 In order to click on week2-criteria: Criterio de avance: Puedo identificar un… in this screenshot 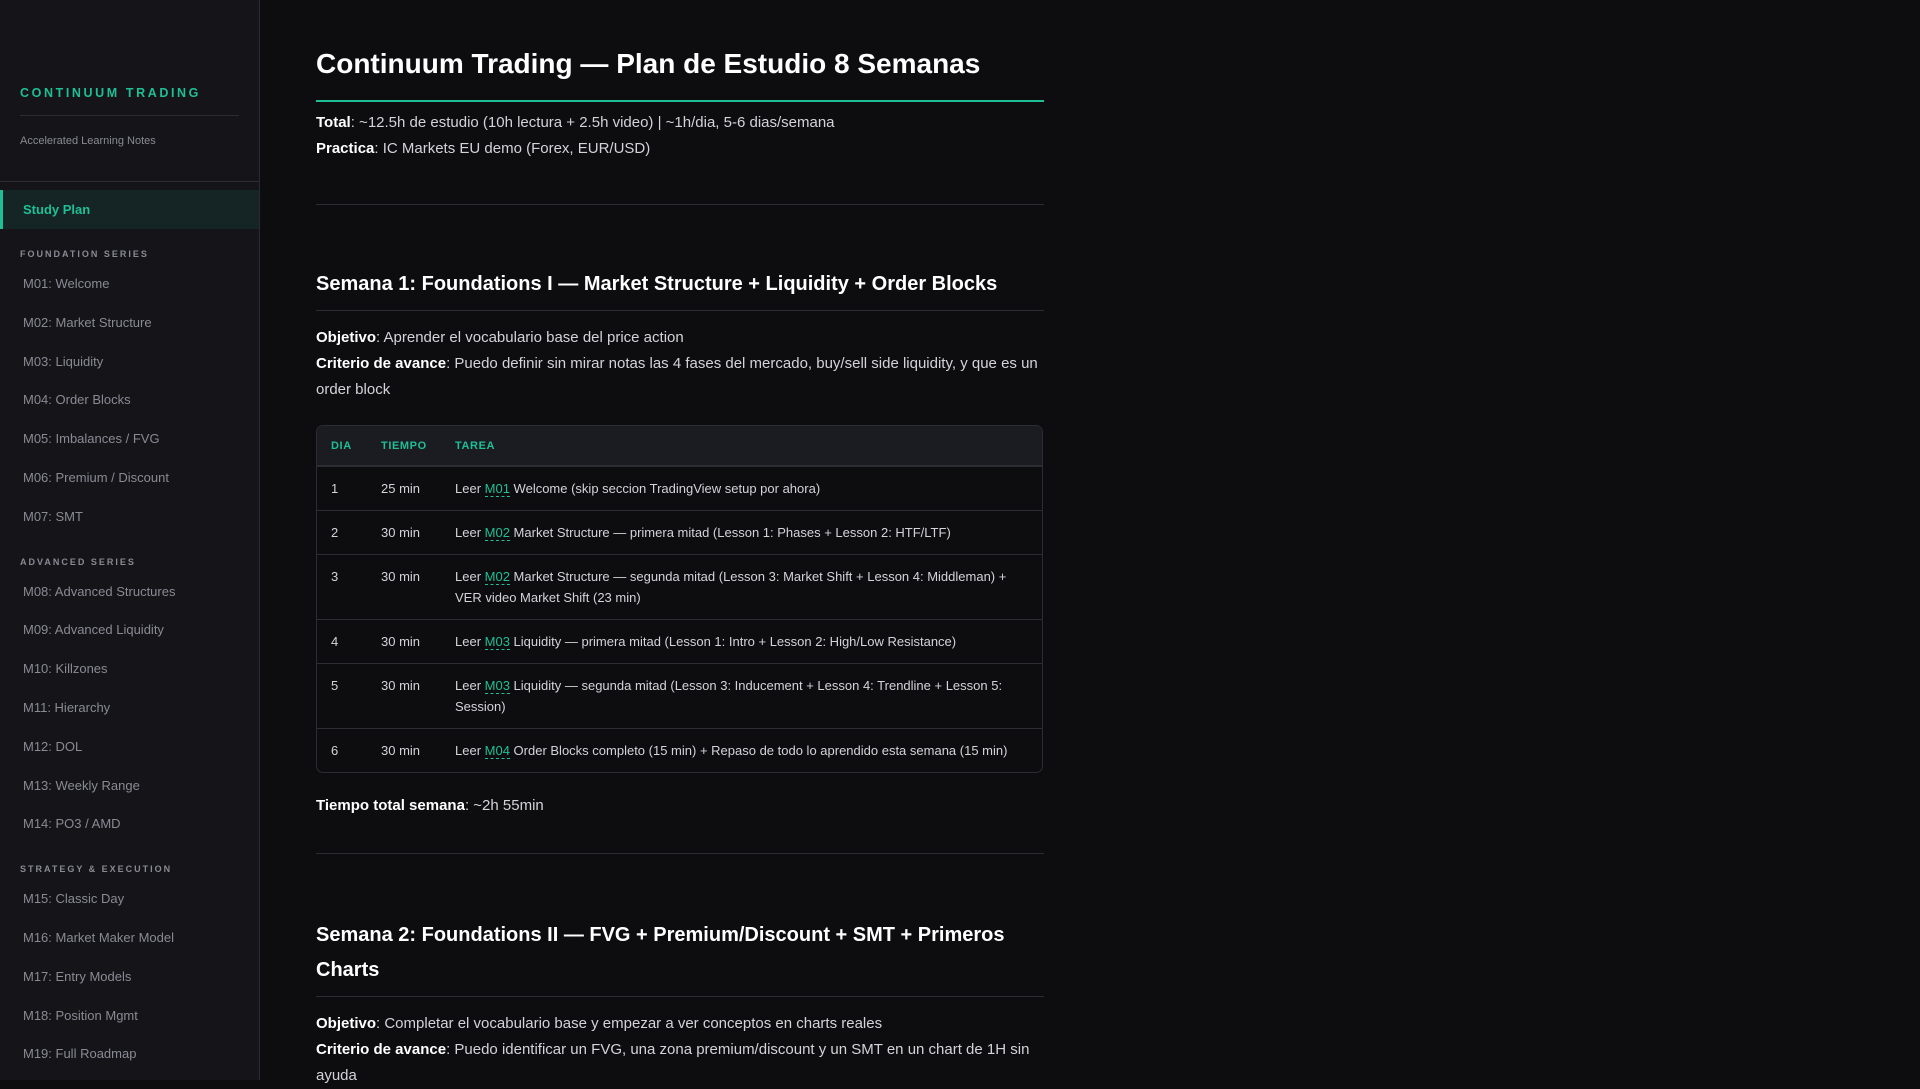, I will do `click(680, 1063)`.